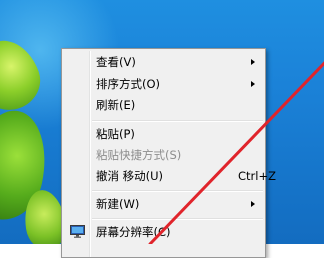 The image size is (324, 258). I want to click on menu-item-label: 新建(W), so click(118, 204).